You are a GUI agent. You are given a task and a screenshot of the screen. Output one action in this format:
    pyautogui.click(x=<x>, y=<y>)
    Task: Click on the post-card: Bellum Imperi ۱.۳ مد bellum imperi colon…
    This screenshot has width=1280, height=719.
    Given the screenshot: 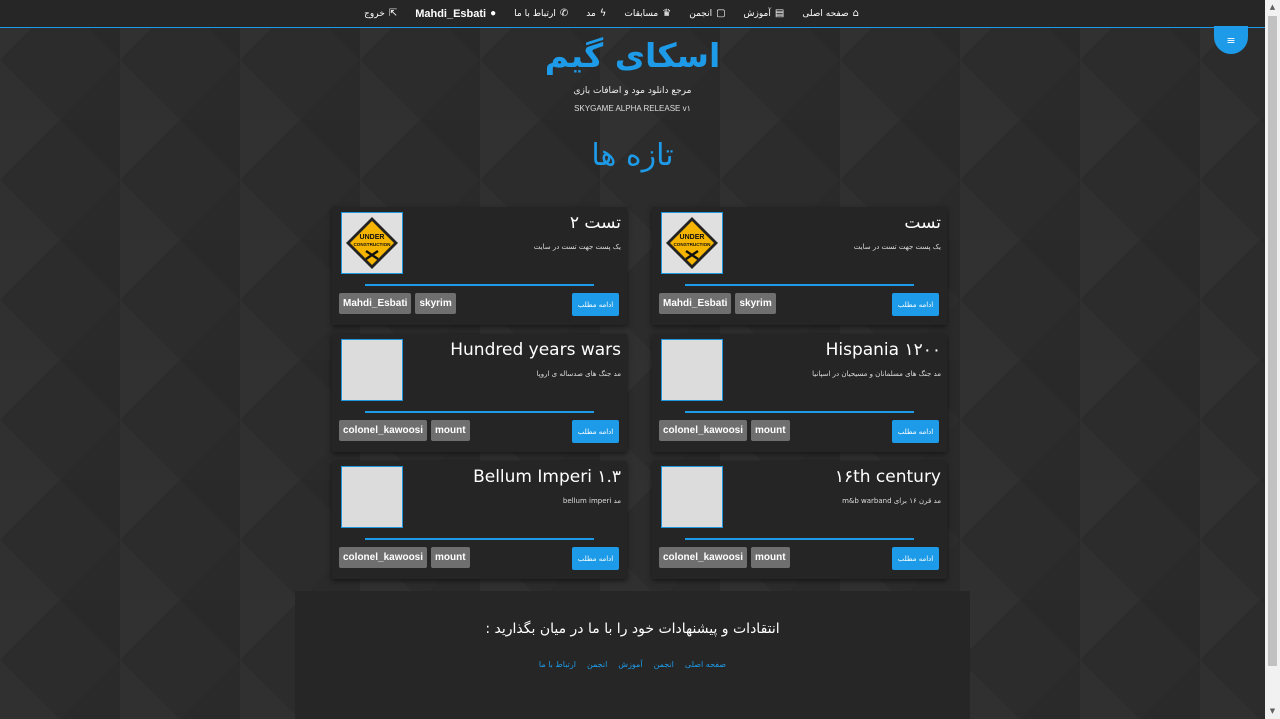 What is the action you would take?
    pyautogui.click(x=479, y=520)
    